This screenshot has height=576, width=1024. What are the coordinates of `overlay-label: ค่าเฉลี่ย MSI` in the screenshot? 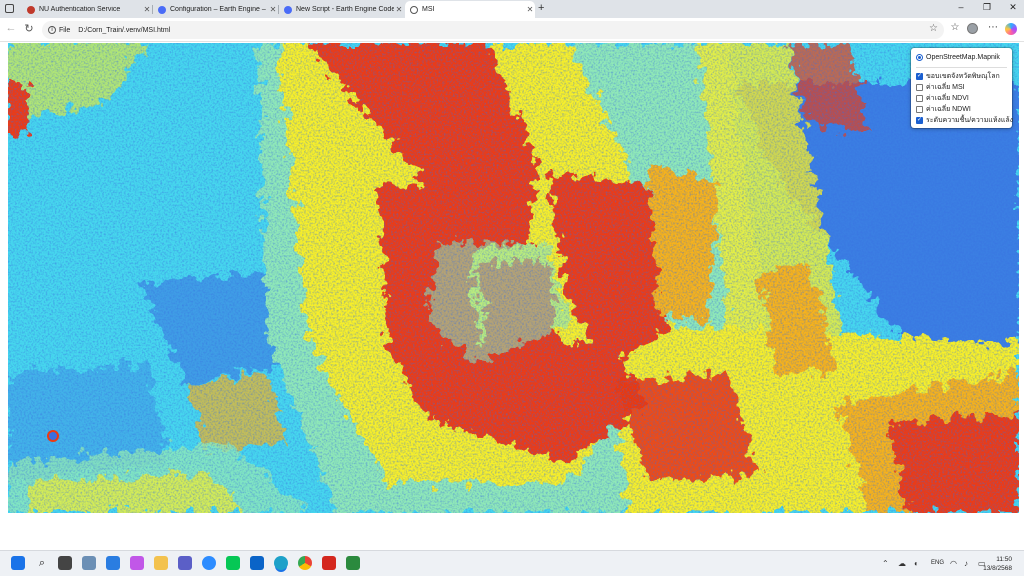 It's located at (945, 87).